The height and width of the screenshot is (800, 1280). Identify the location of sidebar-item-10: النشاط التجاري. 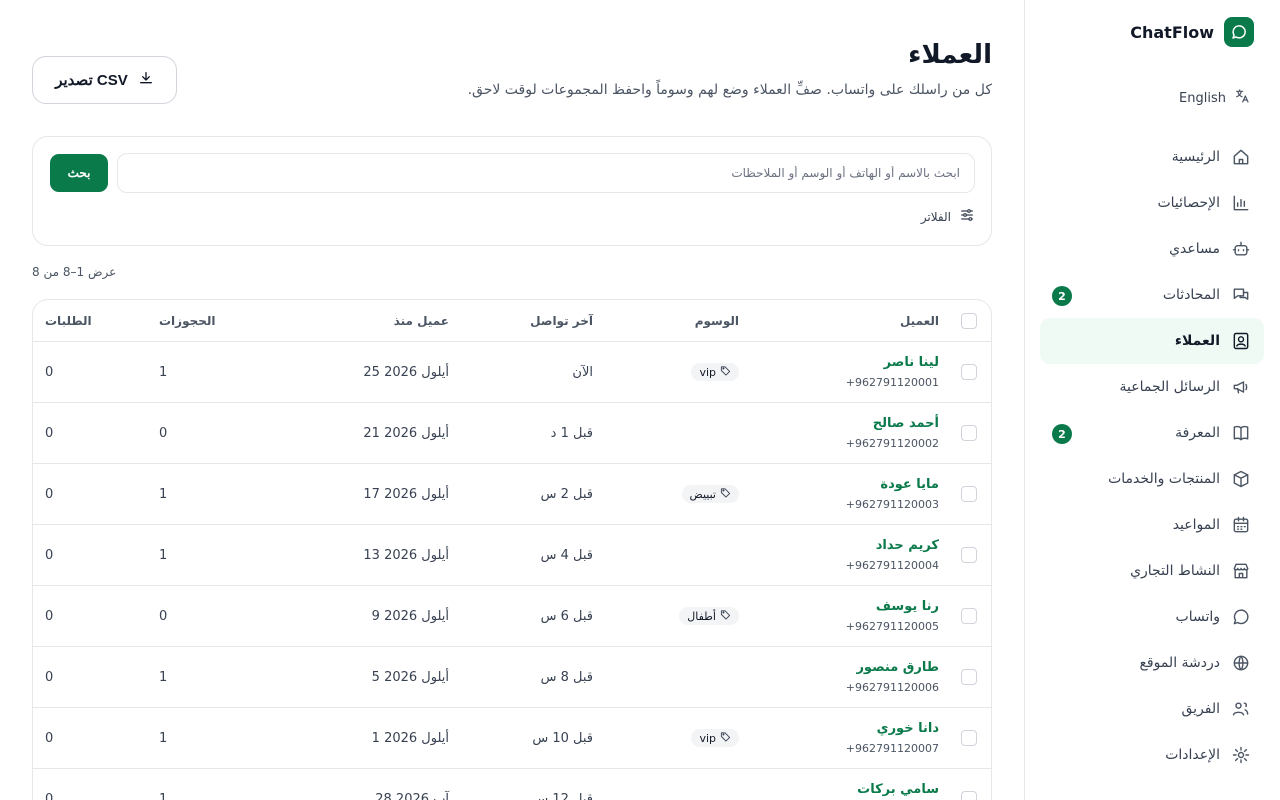
(1152, 571).